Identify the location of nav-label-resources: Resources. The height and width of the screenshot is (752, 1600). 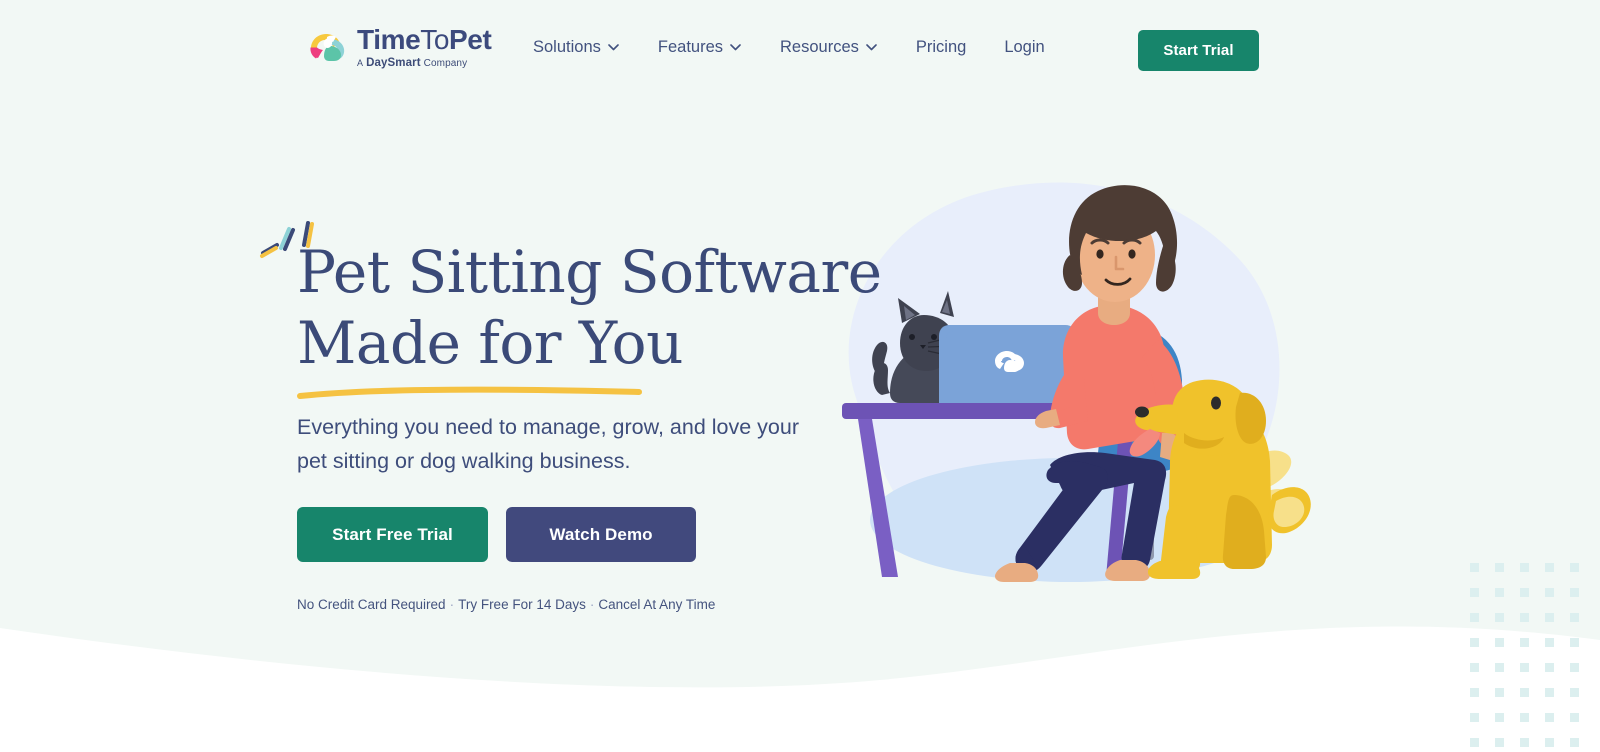
(819, 47).